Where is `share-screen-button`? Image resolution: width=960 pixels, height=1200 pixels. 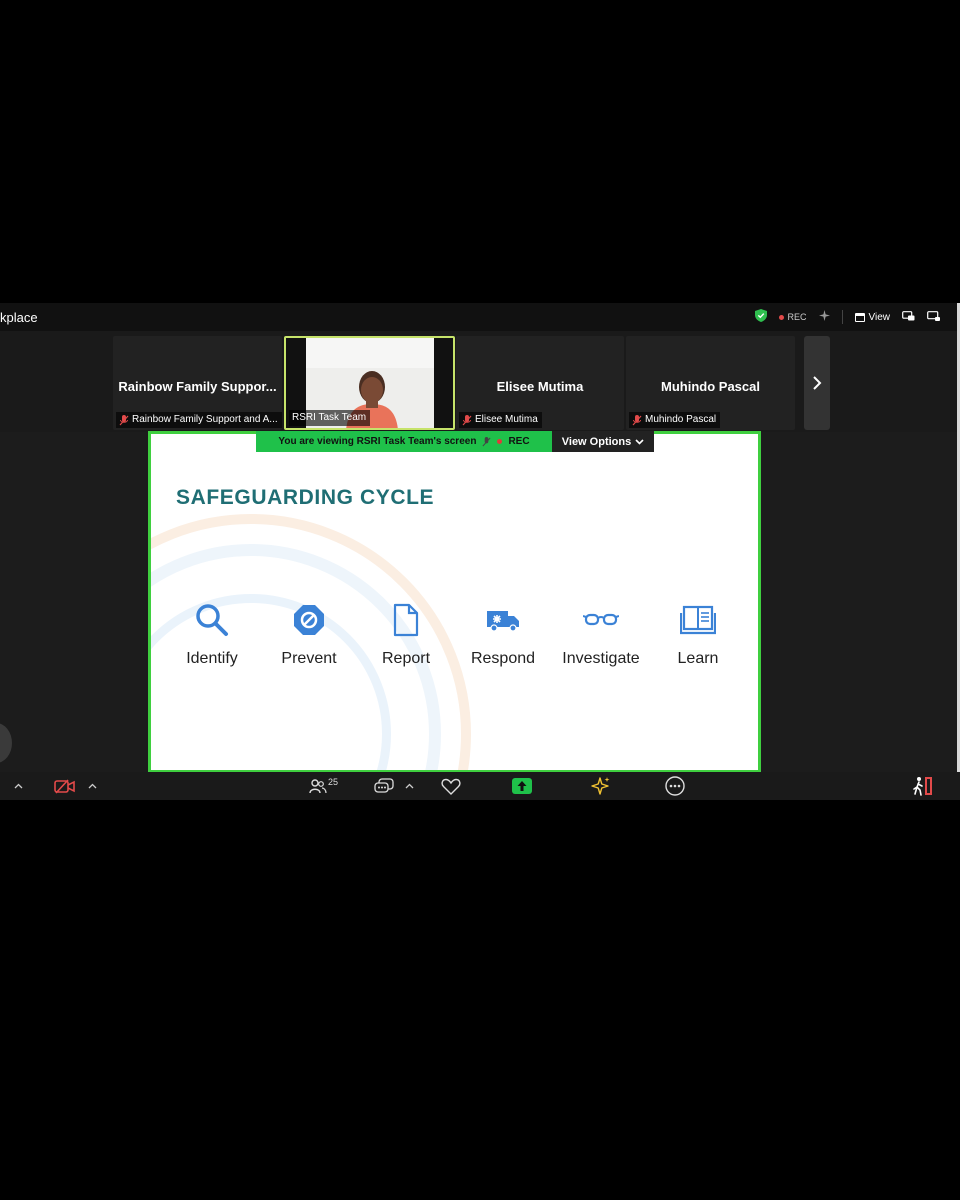
share-screen-button is located at coordinates (522, 786).